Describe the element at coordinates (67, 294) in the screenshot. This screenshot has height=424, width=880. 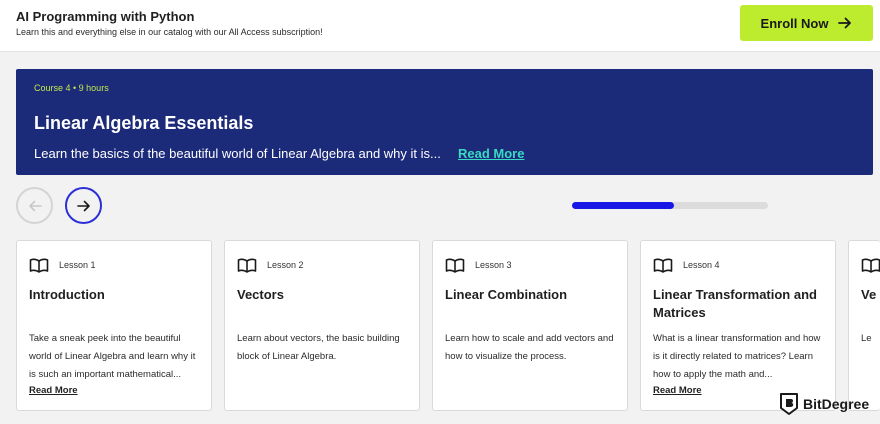
I see `lesson-title: Introduction` at that location.